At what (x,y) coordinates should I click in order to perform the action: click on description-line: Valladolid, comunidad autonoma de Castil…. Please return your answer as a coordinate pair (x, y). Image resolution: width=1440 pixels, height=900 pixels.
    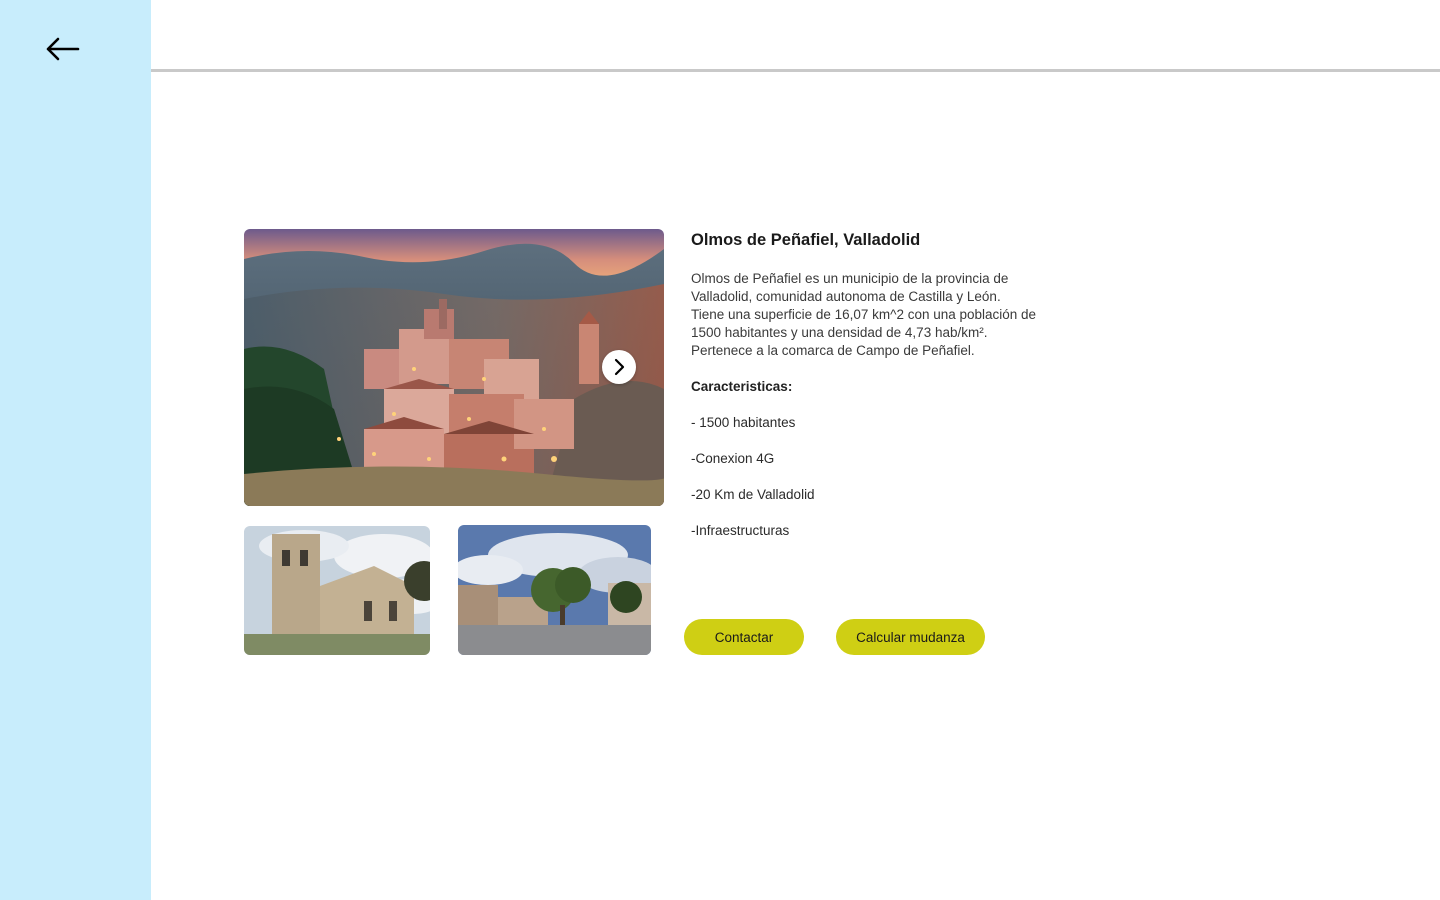
    Looking at the image, I should click on (846, 296).